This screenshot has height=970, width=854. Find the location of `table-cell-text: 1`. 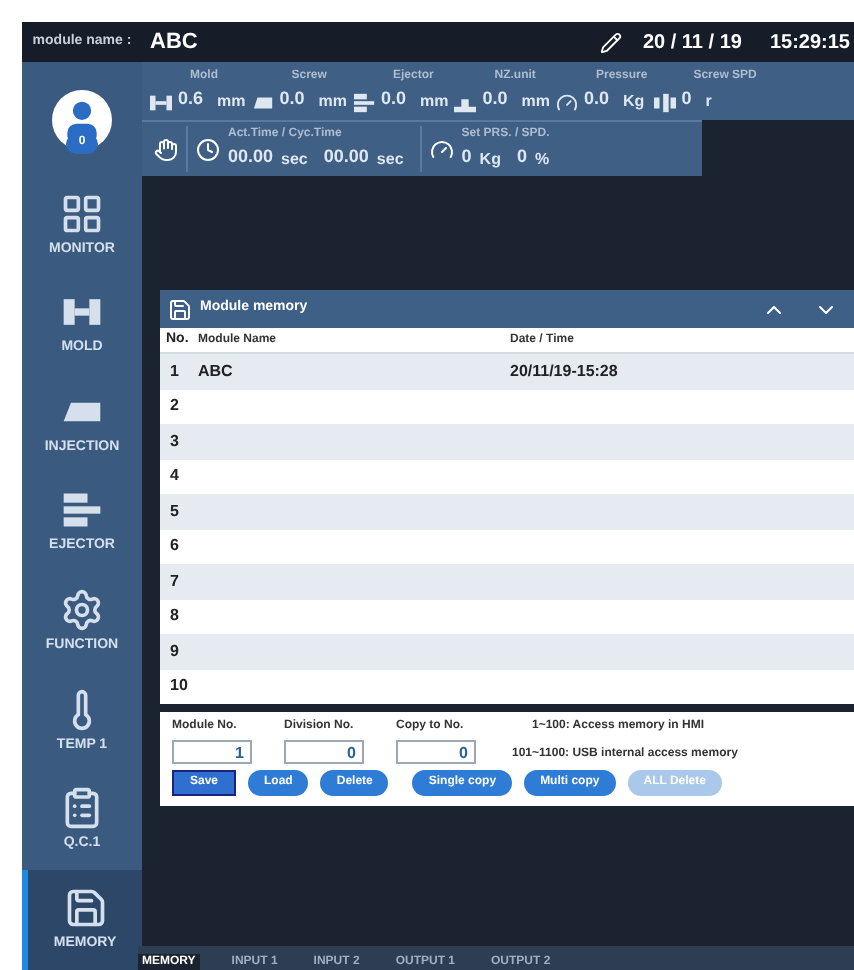

table-cell-text: 1 is located at coordinates (174, 371).